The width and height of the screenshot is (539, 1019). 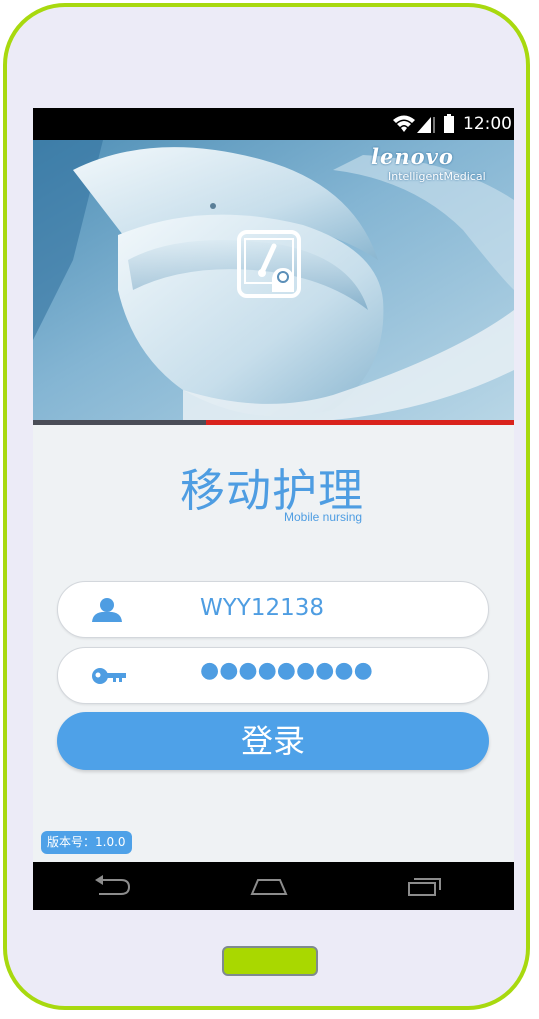 I want to click on key-icon, so click(x=109, y=676).